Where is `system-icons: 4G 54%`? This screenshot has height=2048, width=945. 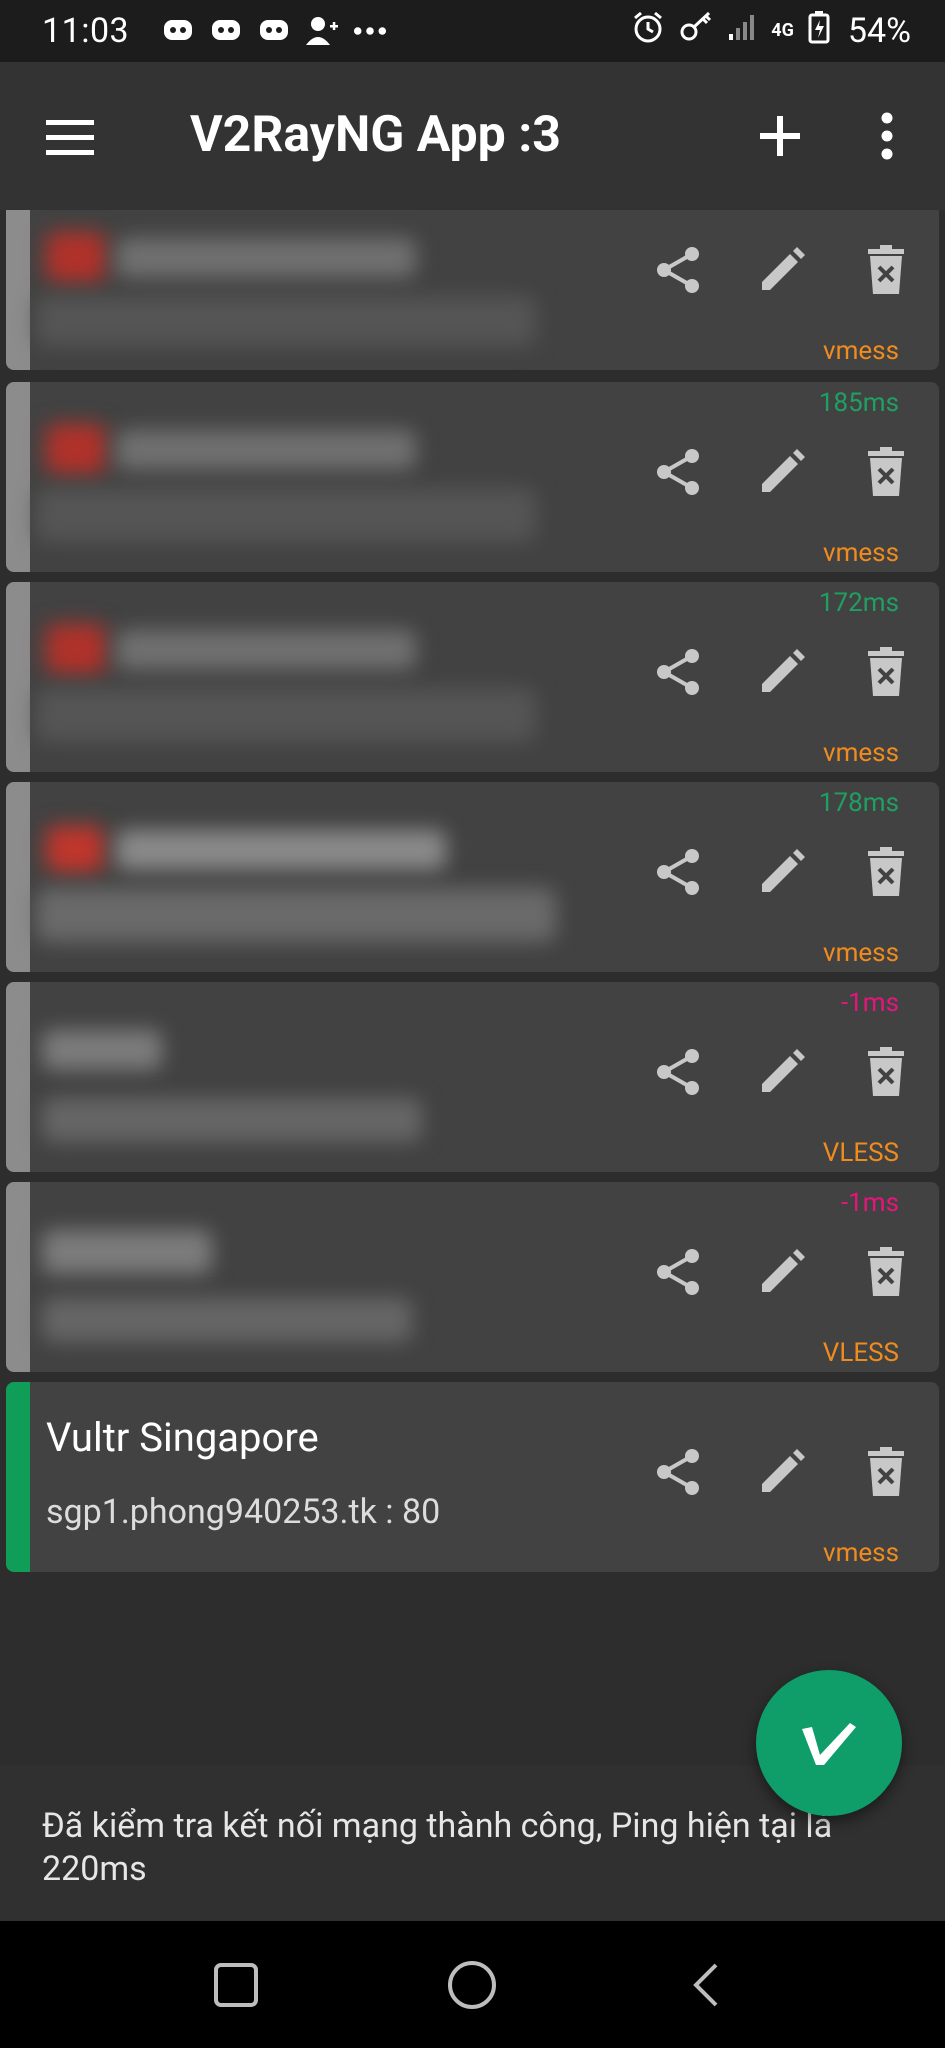 system-icons: 4G 54% is located at coordinates (771, 31).